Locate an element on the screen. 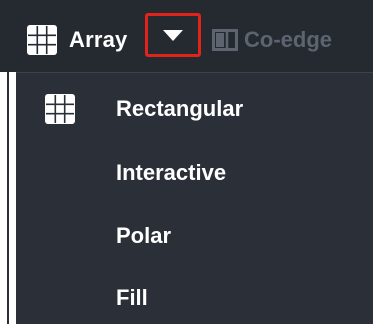 Image resolution: width=373 pixels, height=324 pixels. menu-item-label: Rectangular is located at coordinates (180, 108).